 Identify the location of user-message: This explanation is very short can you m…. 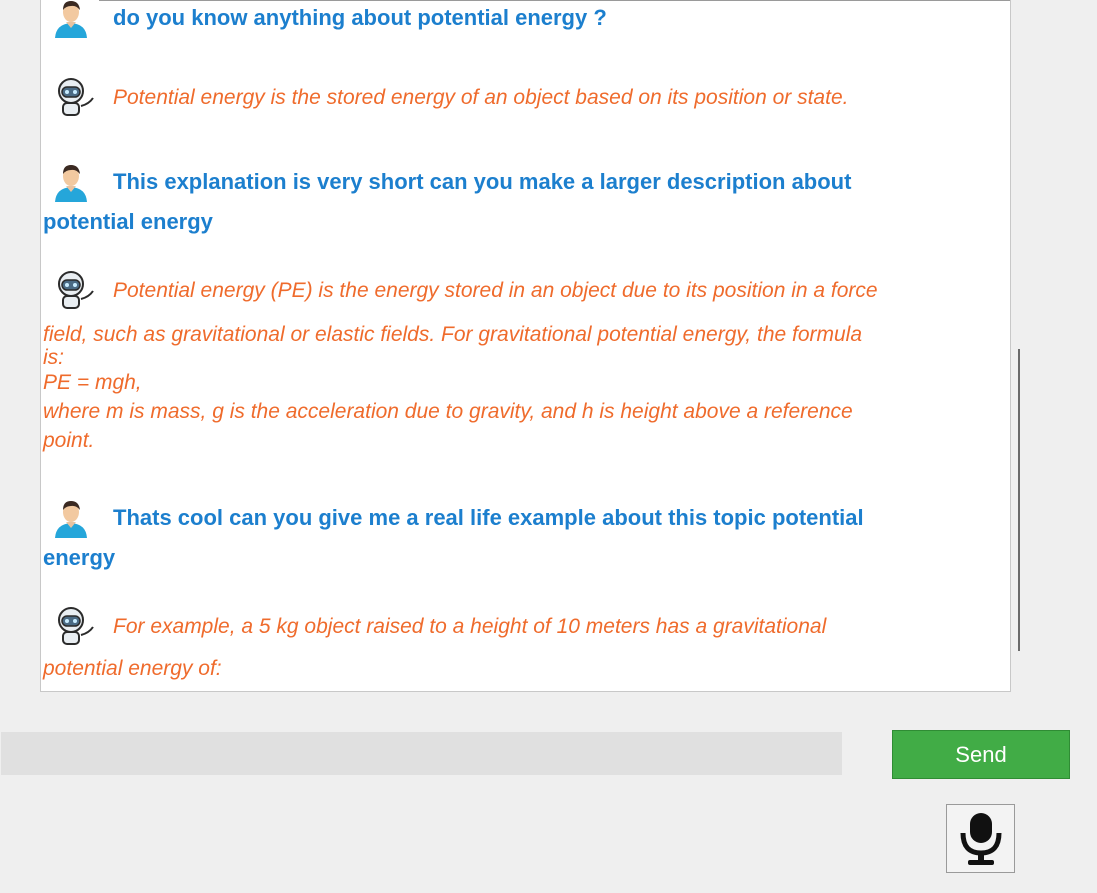
(525, 202).